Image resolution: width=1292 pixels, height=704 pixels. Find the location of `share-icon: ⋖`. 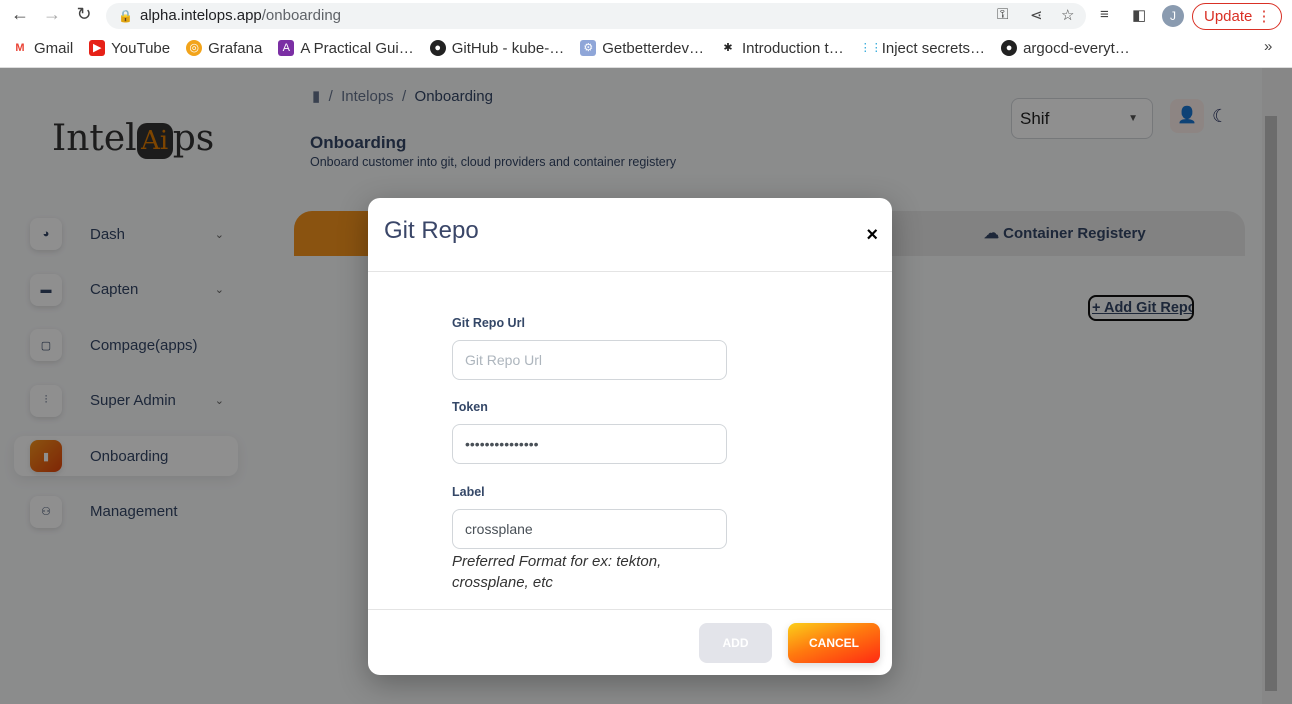

share-icon: ⋖ is located at coordinates (1036, 15).